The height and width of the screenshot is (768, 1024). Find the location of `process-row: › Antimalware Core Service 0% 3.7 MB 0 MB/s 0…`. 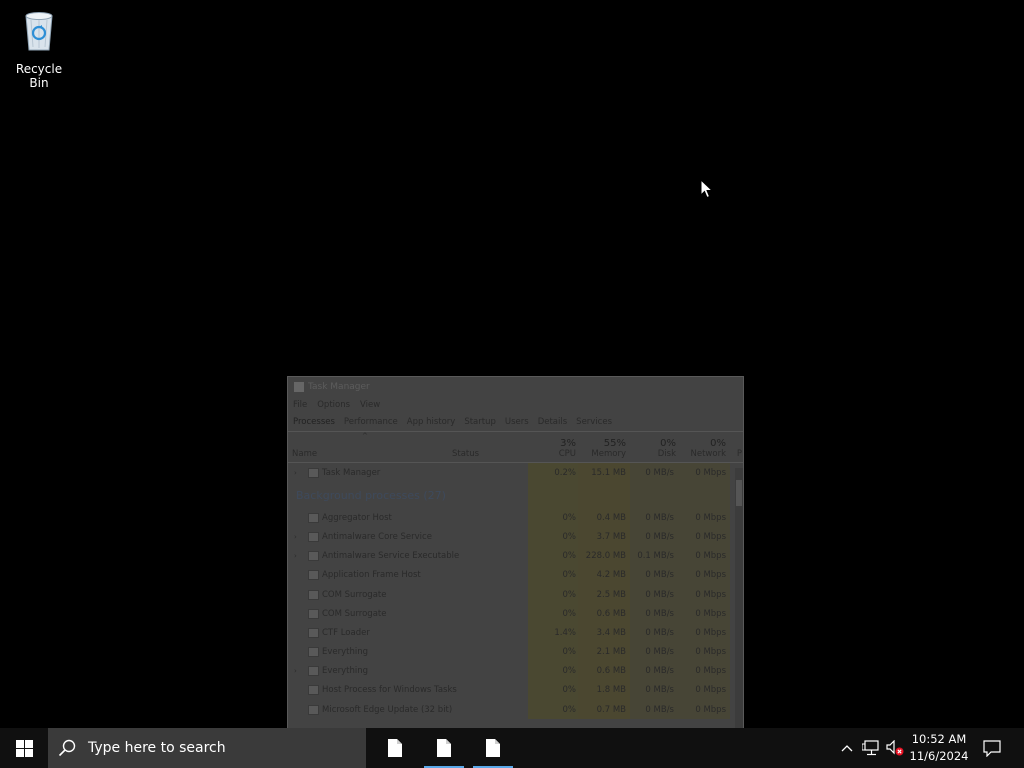

process-row: › Antimalware Core Service 0% 3.7 MB 0 MB/s 0… is located at coordinates (515, 536).